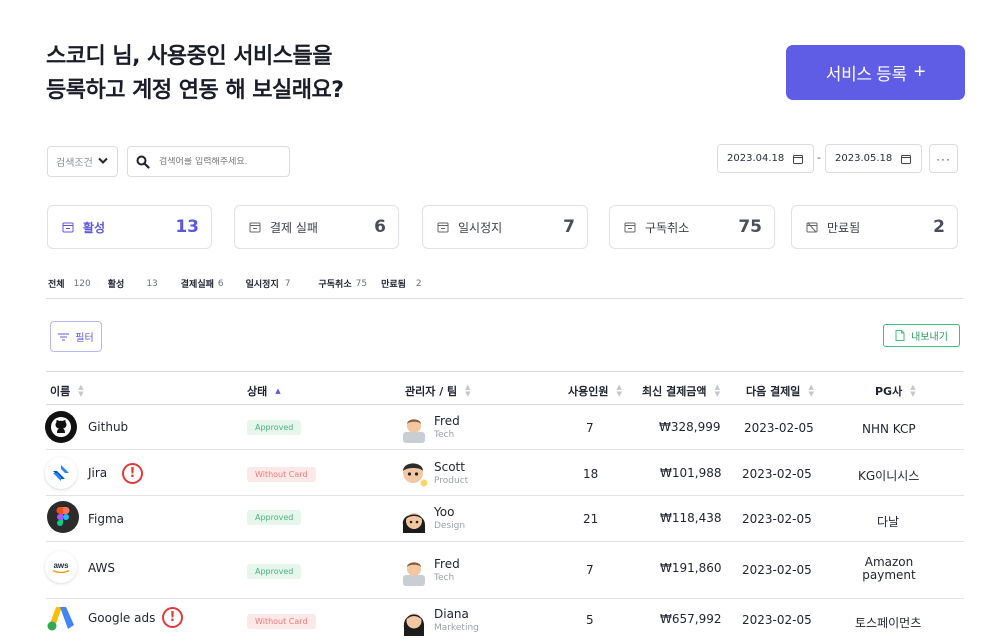 The width and height of the screenshot is (995, 641). What do you see at coordinates (864, 158) in the screenshot?
I see `end-date-value: 2023.05.18` at bounding box center [864, 158].